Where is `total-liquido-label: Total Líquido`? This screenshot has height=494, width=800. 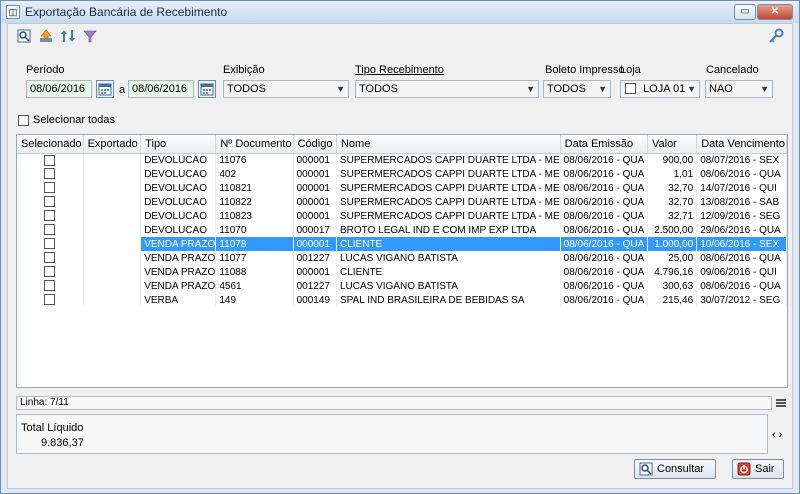 total-liquido-label: Total Líquido is located at coordinates (52, 428).